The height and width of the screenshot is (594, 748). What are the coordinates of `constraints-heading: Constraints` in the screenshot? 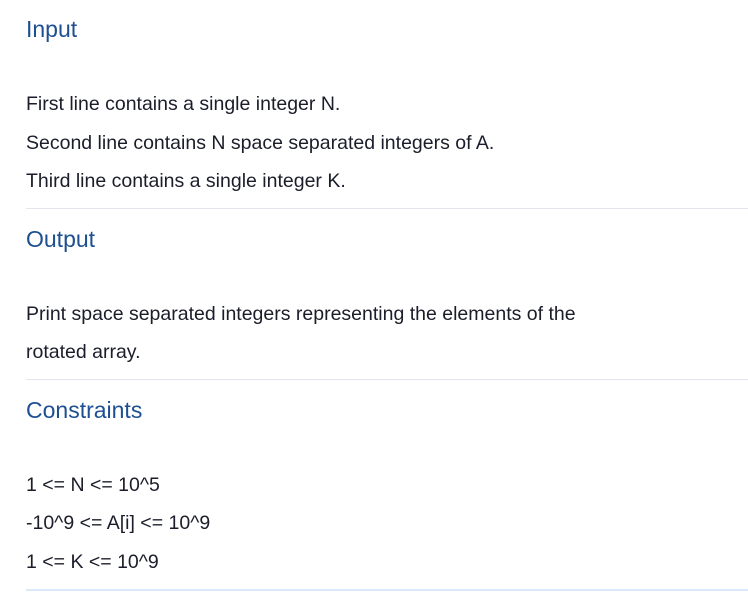 It's located at (84, 409).